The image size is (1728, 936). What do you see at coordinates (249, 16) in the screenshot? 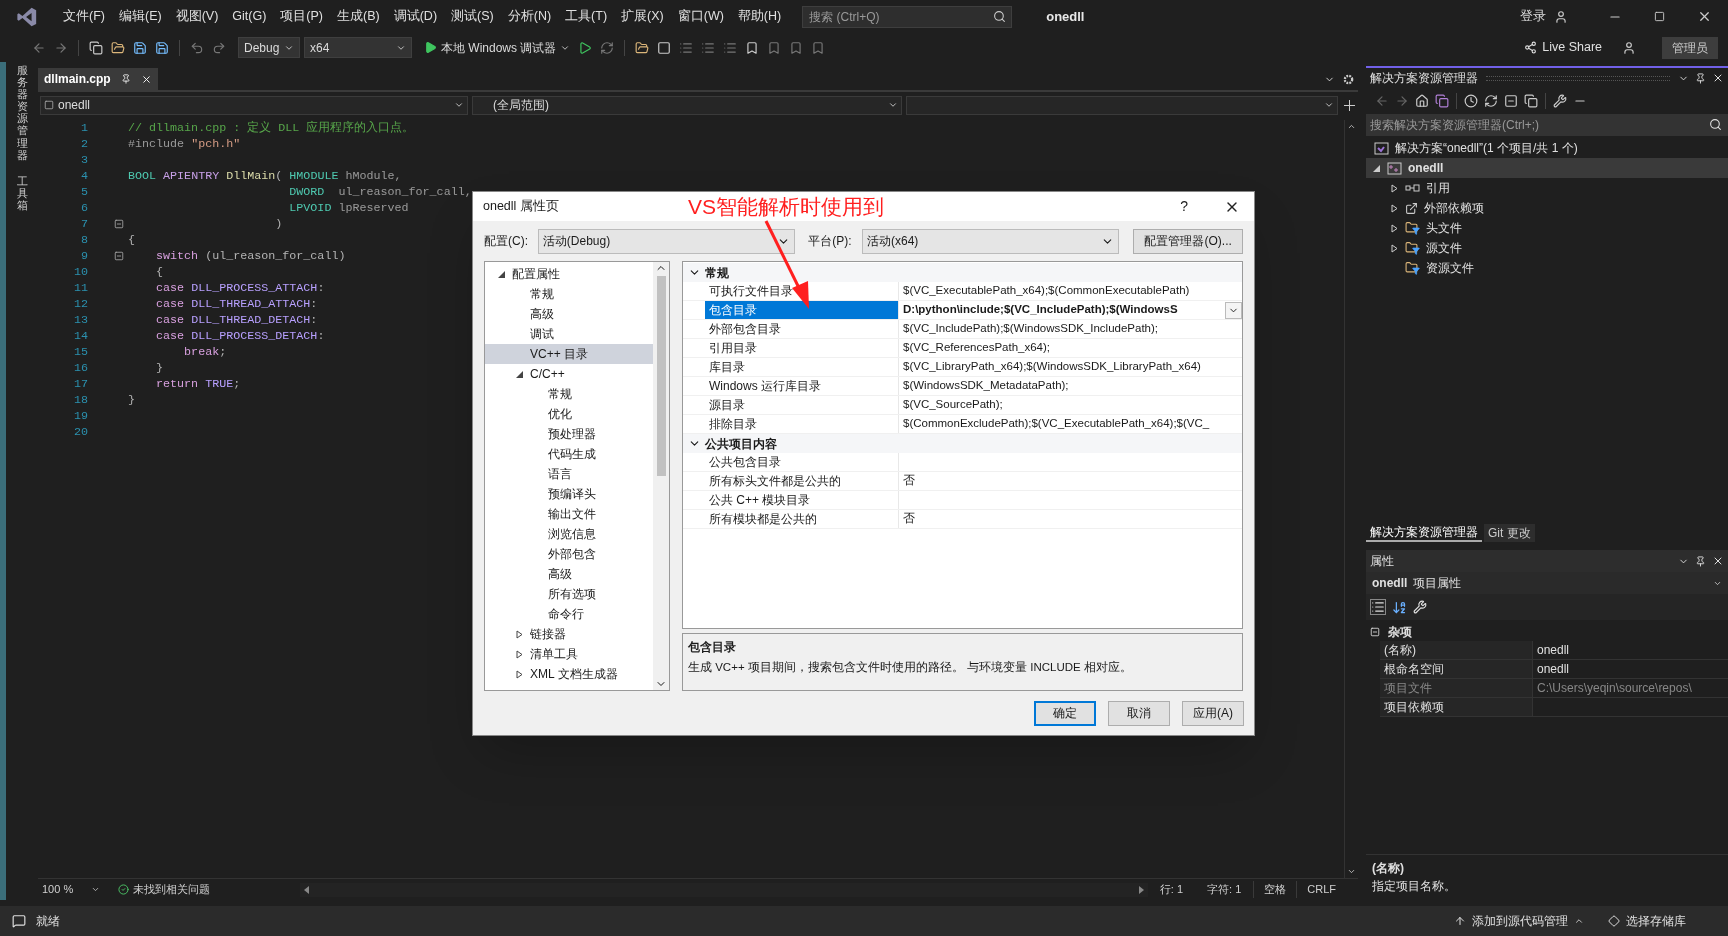
I see `menu-item: Git(G)` at bounding box center [249, 16].